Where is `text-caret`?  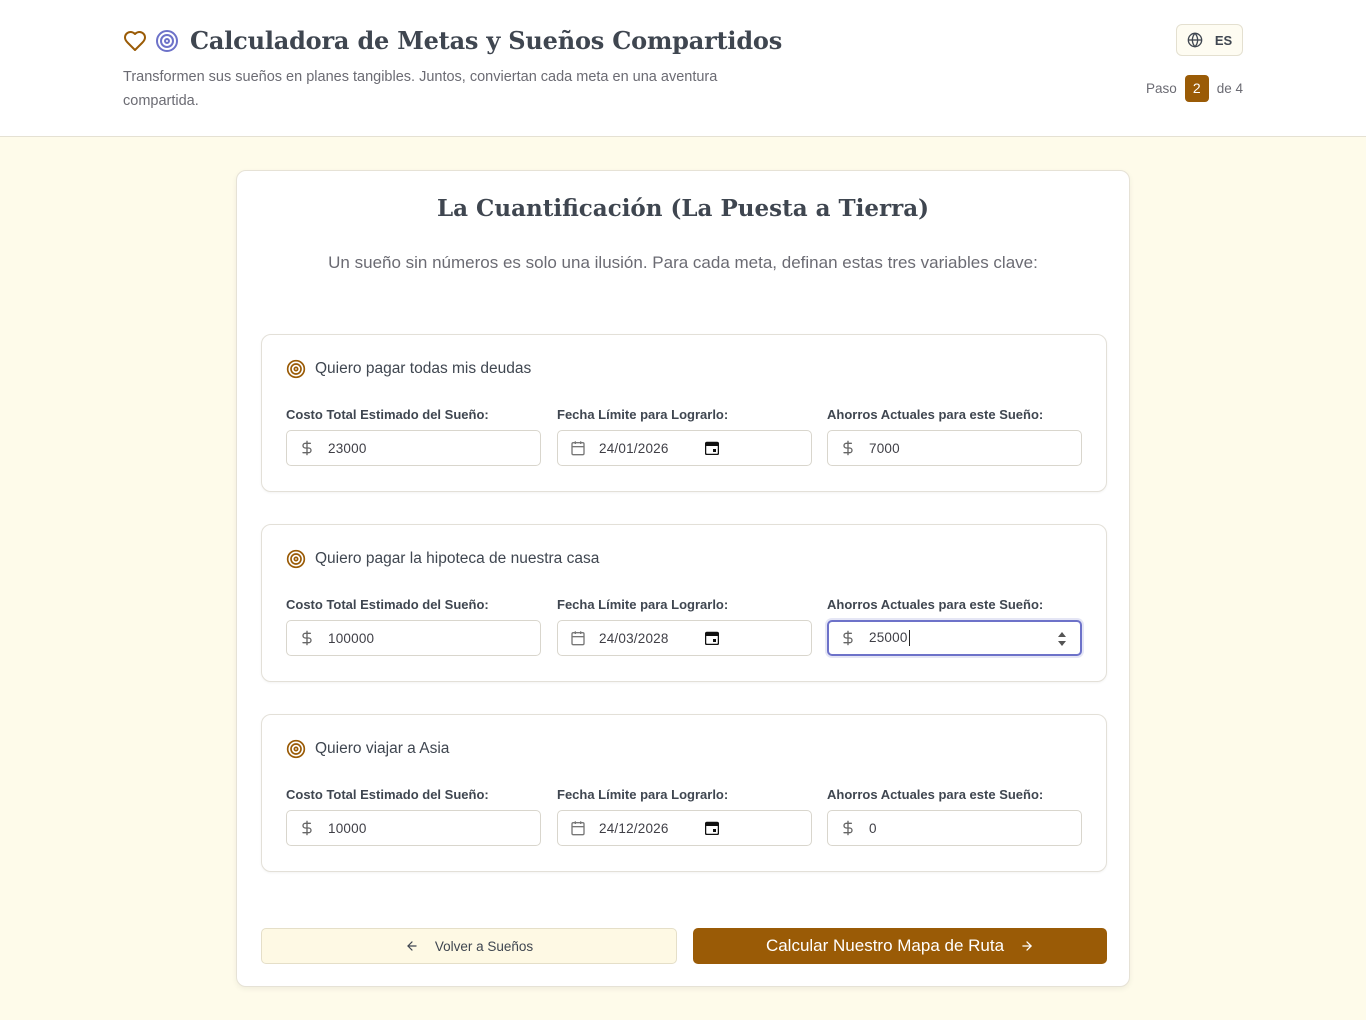 text-caret is located at coordinates (909, 638).